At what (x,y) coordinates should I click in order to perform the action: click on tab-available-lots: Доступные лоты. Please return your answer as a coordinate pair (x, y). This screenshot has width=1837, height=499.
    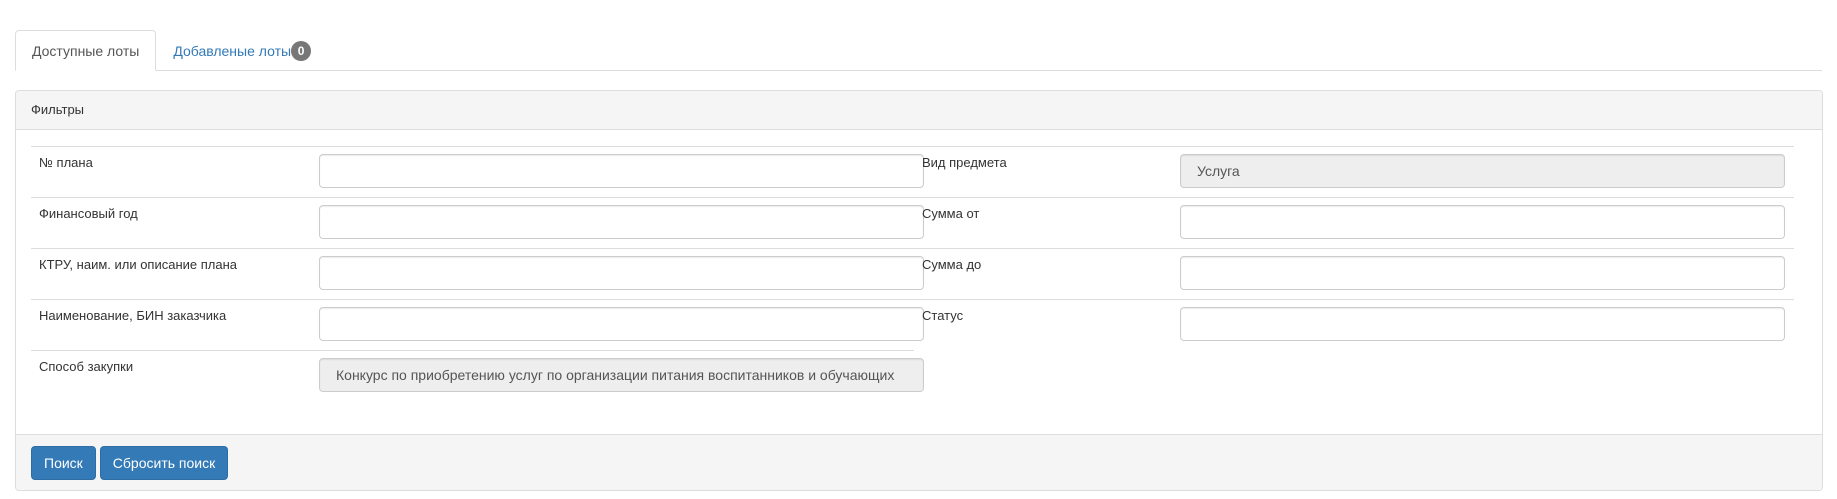
    Looking at the image, I should click on (86, 50).